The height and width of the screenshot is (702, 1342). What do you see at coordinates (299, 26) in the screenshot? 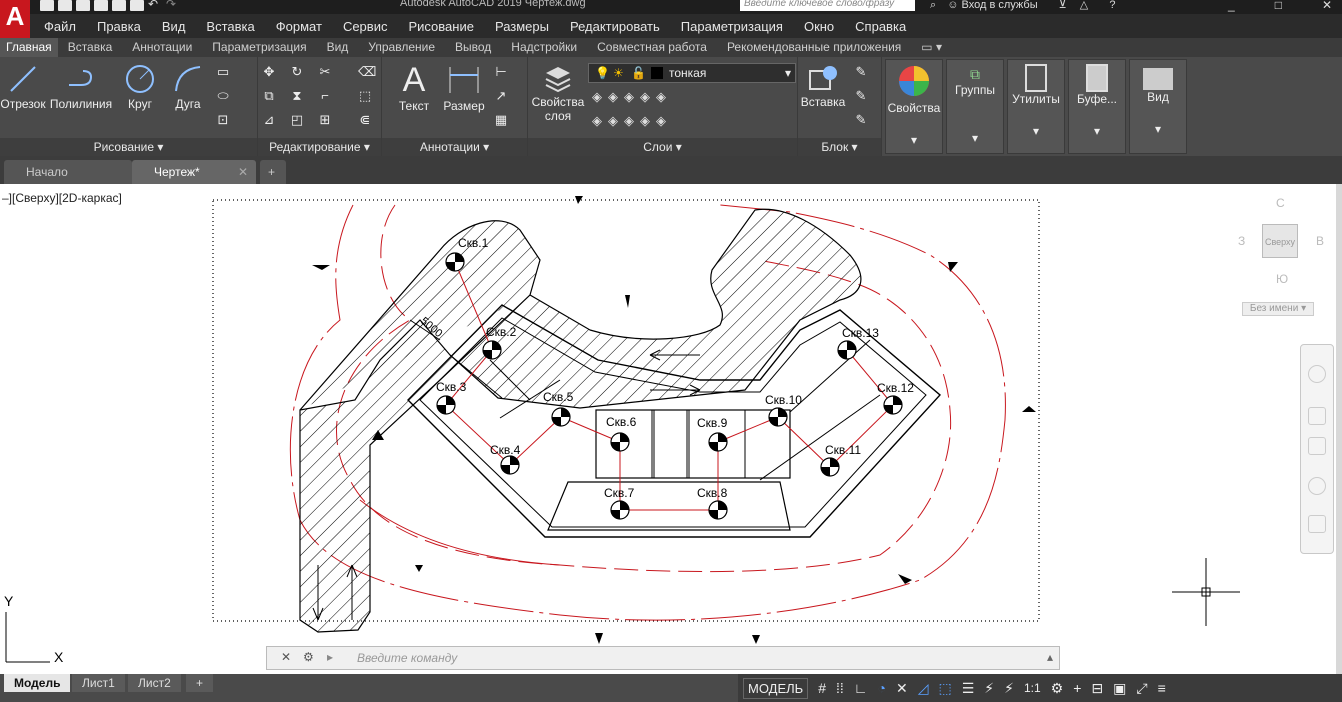
I see `menu-format: Формат` at bounding box center [299, 26].